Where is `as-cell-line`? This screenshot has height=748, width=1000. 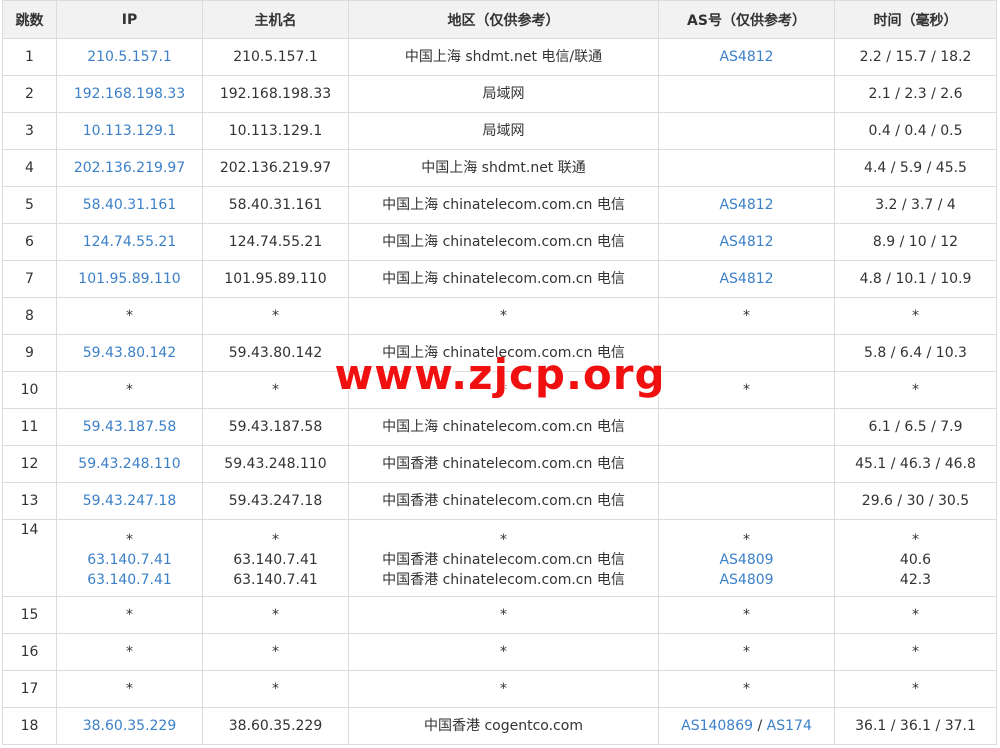
as-cell-line is located at coordinates (746, 464).